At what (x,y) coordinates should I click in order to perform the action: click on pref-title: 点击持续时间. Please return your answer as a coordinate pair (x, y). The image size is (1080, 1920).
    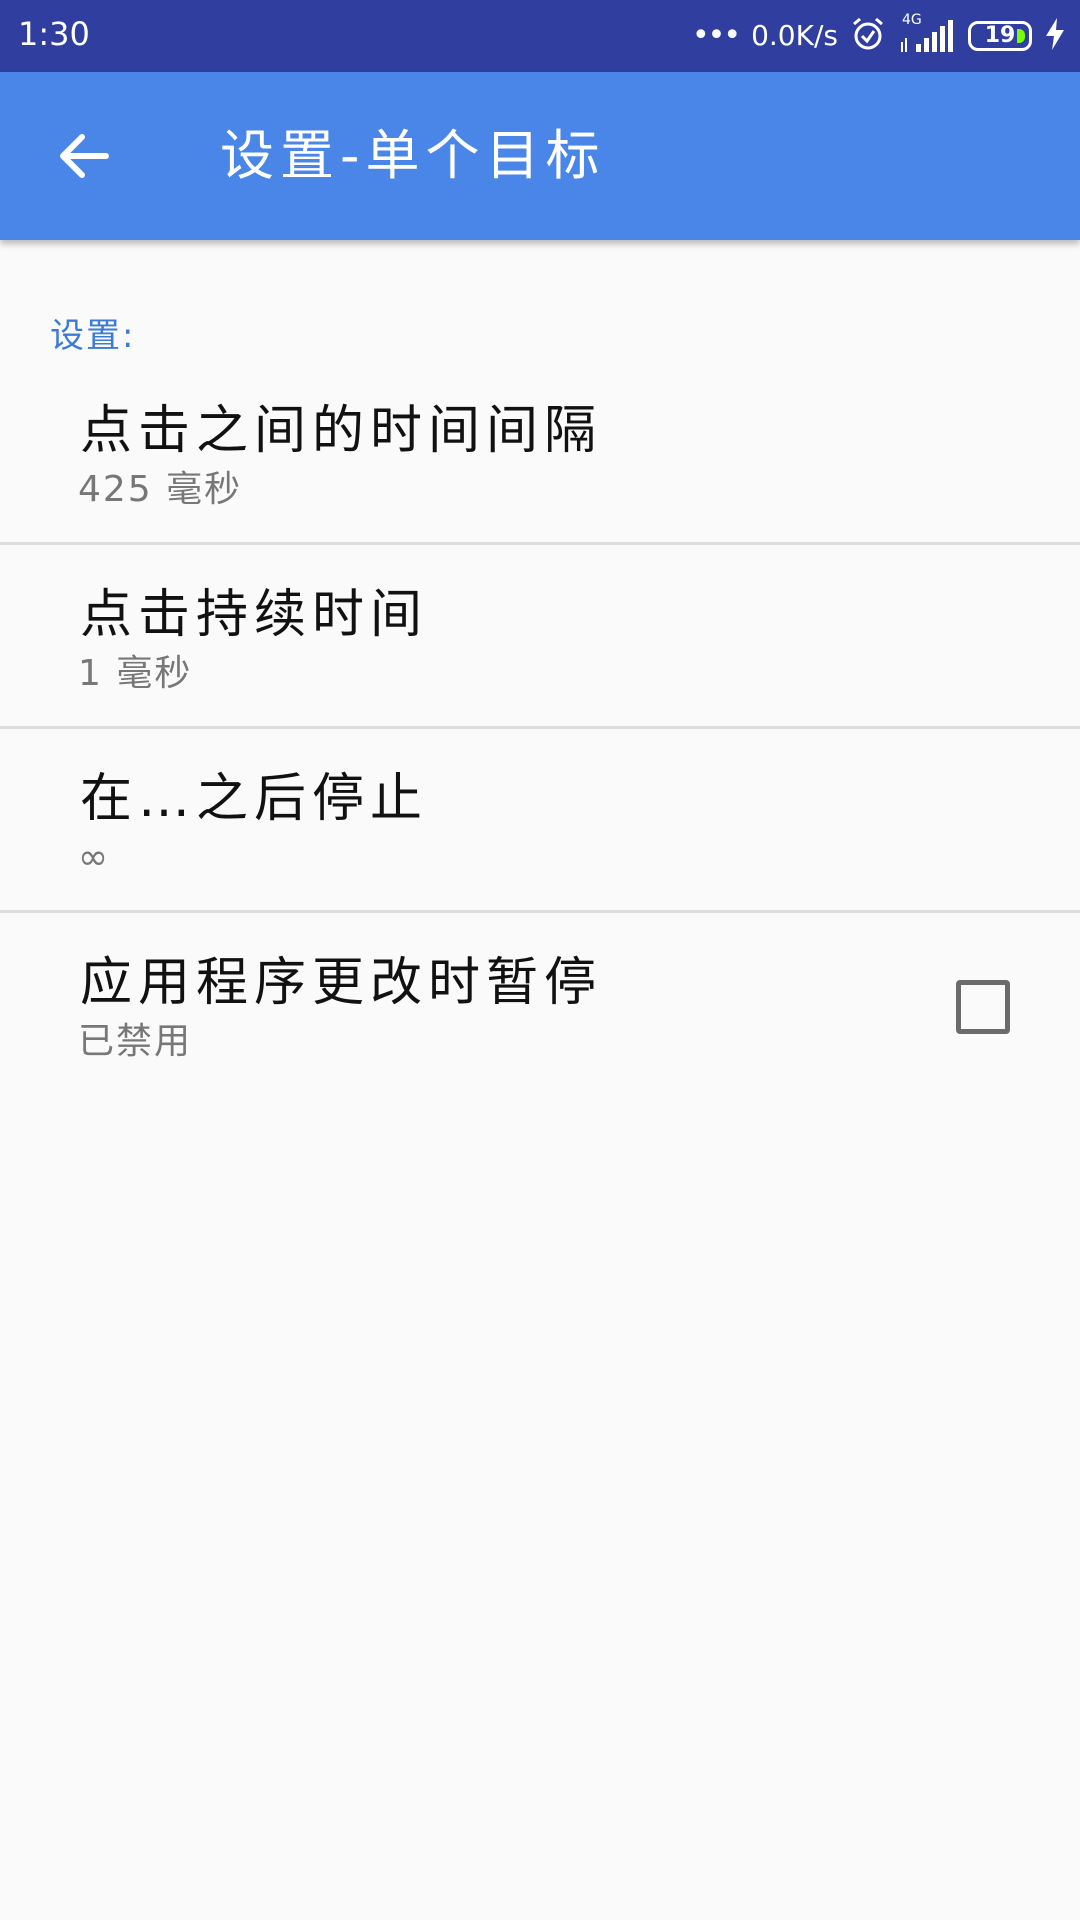
    Looking at the image, I should click on (254, 615).